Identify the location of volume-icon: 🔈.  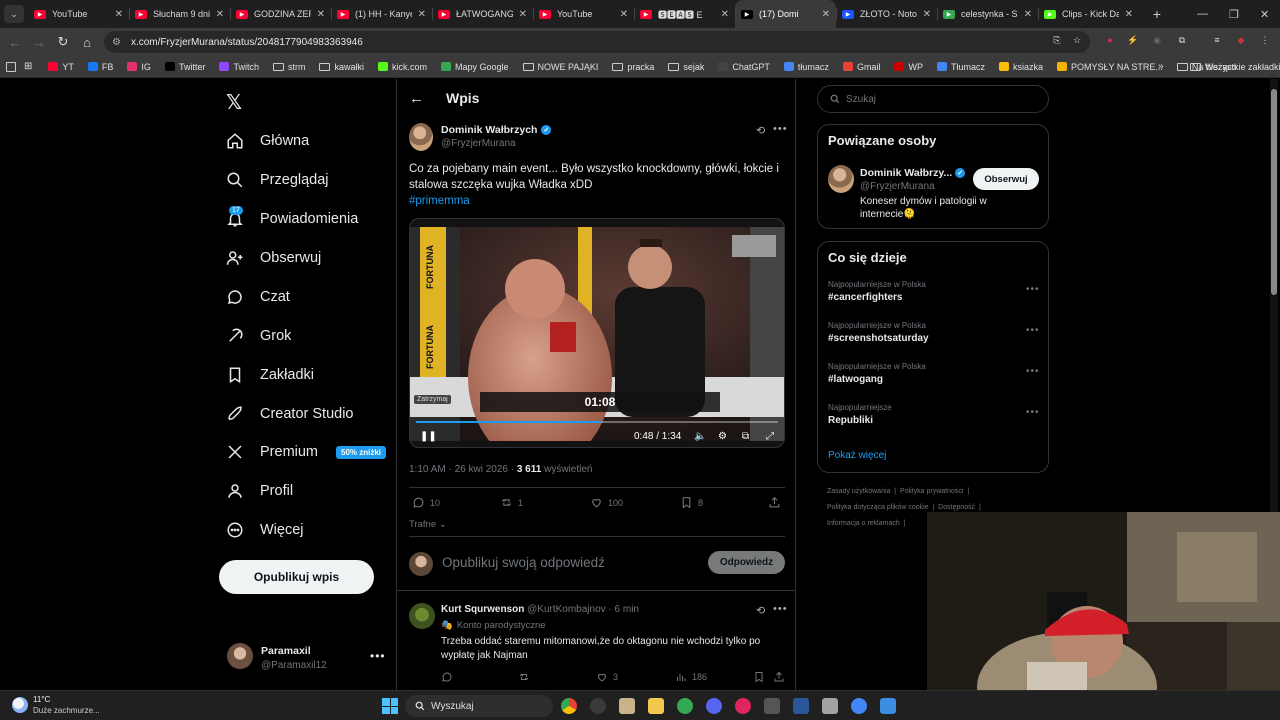
(700, 436).